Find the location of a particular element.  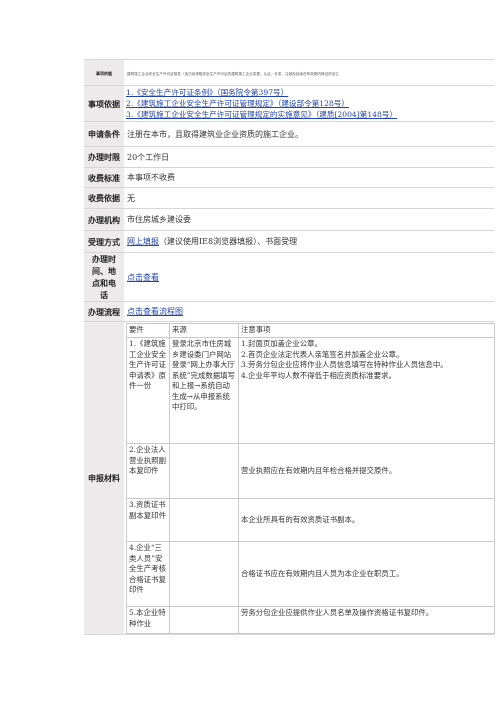

legal-basis-item-2: 2.《建筑施工企业安全生产许可证管理规定》（建设部令第128号） is located at coordinates (310, 103).